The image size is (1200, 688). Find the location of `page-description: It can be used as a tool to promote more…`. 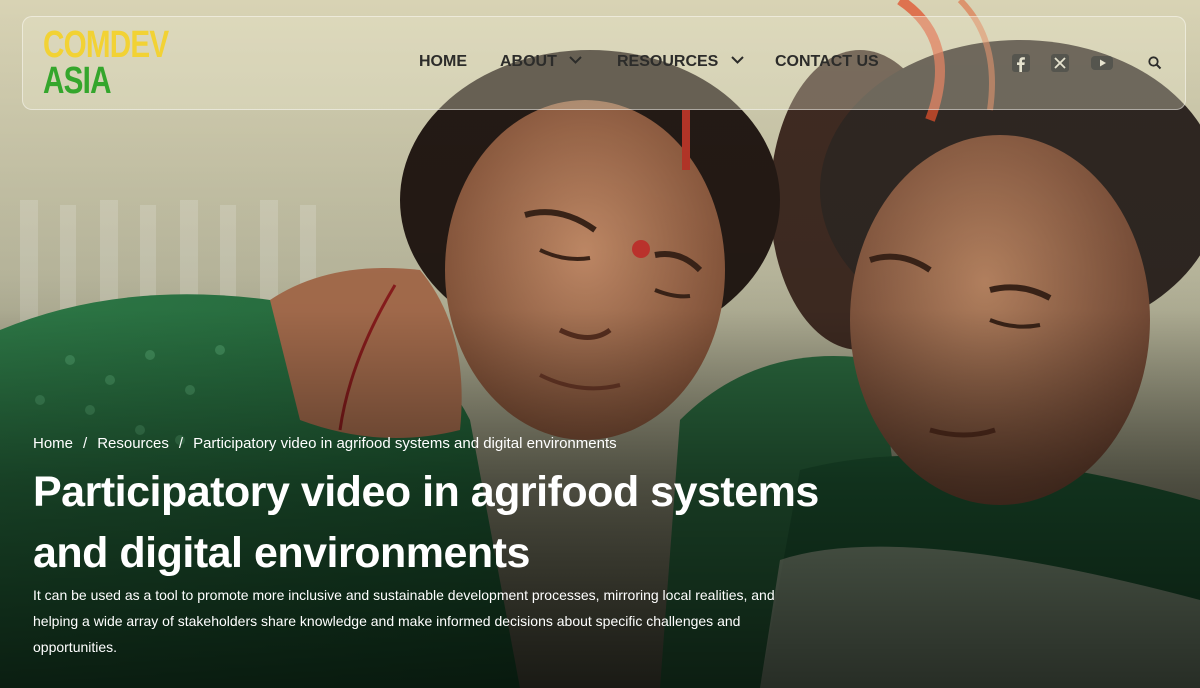

page-description: It can be used as a tool to promote more… is located at coordinates (404, 621).